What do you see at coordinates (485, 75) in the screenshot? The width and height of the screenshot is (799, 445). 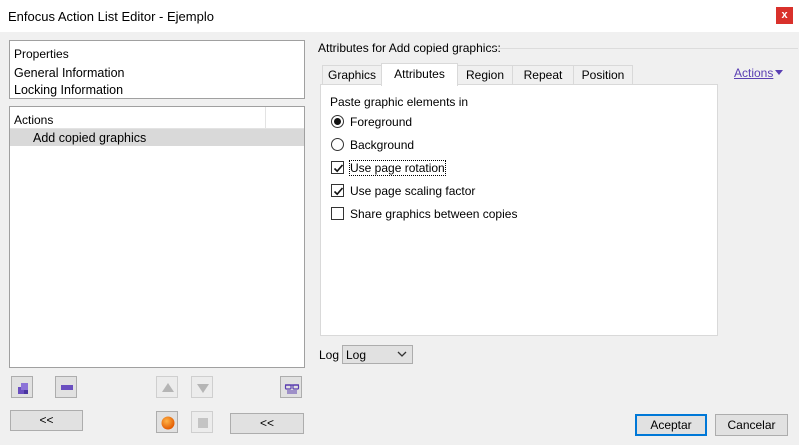 I see `tab-region: Region` at bounding box center [485, 75].